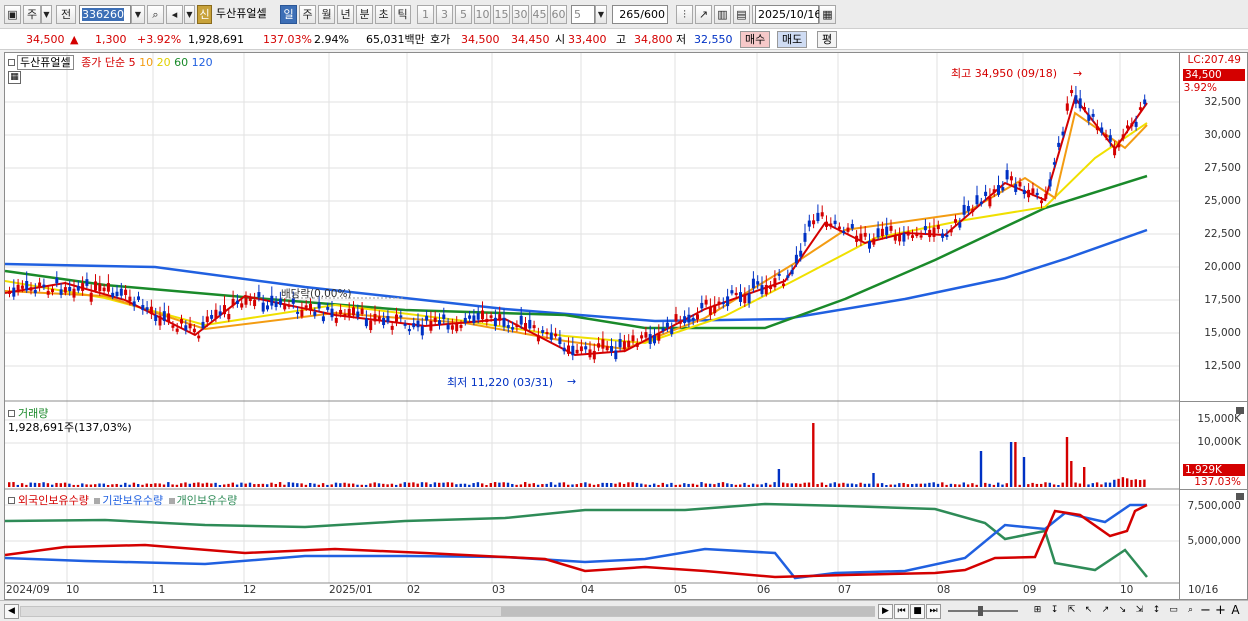 The width and height of the screenshot is (1248, 621). What do you see at coordinates (1190, 611) in the screenshot?
I see `search-zoom-icon: ⌕` at bounding box center [1190, 611].